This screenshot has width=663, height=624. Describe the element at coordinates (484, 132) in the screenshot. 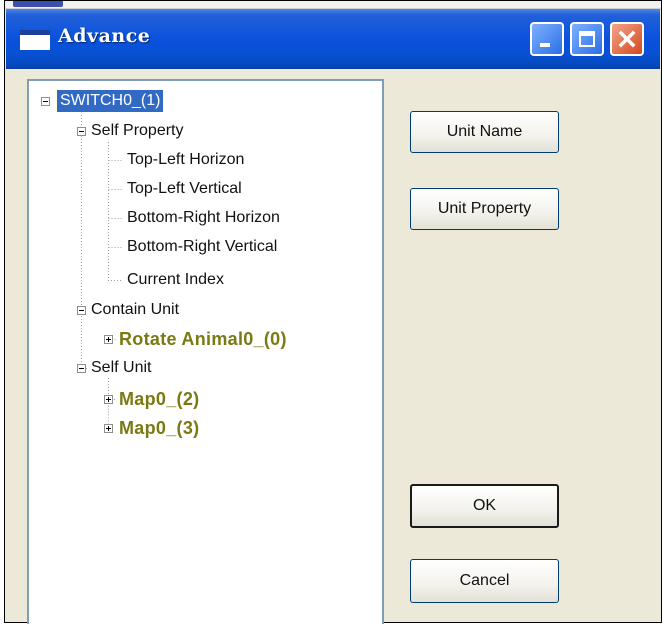

I see `unit-name-button: Unit Name` at that location.